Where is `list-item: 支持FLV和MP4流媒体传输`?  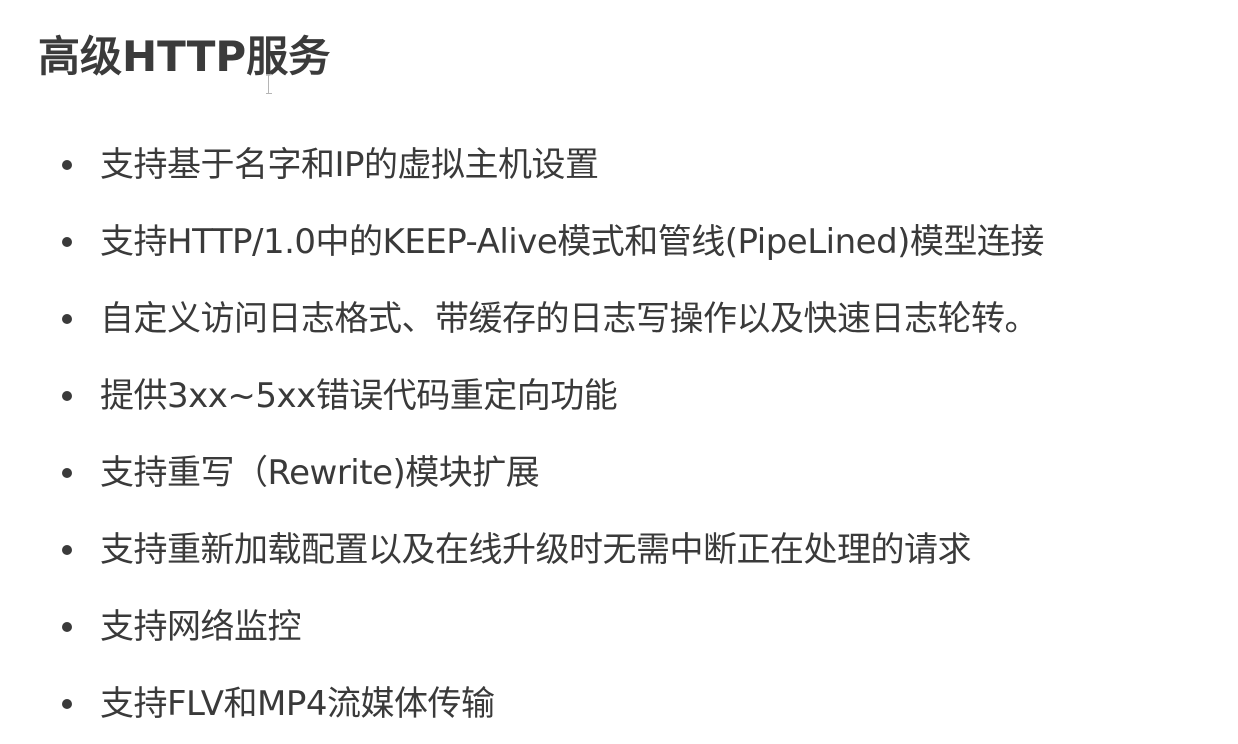 list-item: 支持FLV和MP4流媒体传输 is located at coordinates (638, 703).